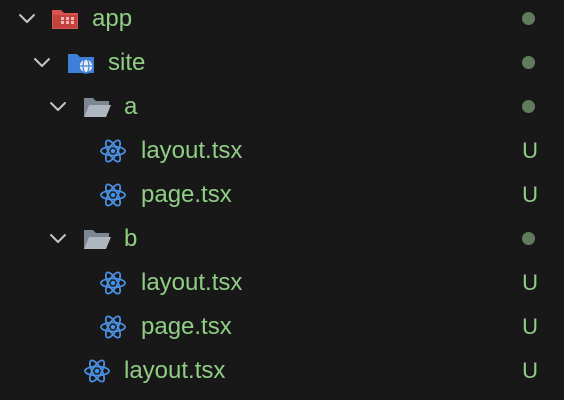 The height and width of the screenshot is (400, 564). I want to click on tree-item-a-folder: a, so click(282, 107).